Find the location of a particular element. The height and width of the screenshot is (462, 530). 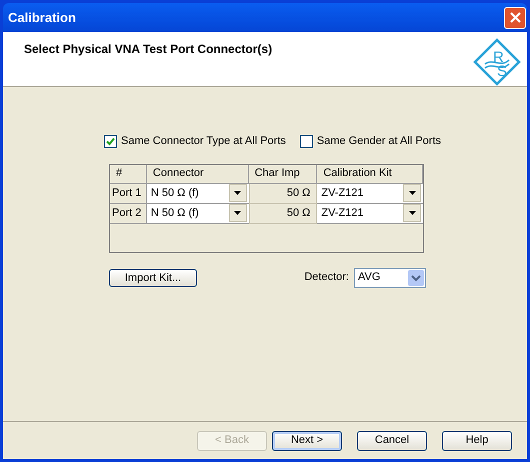

dropdown-icon is located at coordinates (416, 278).